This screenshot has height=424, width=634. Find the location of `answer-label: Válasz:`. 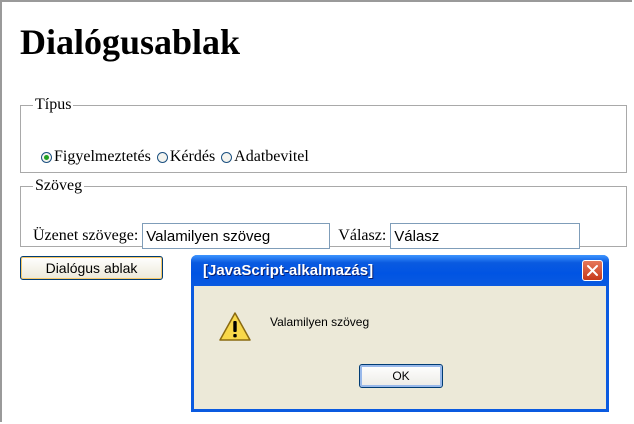

answer-label: Válasz: is located at coordinates (362, 235).